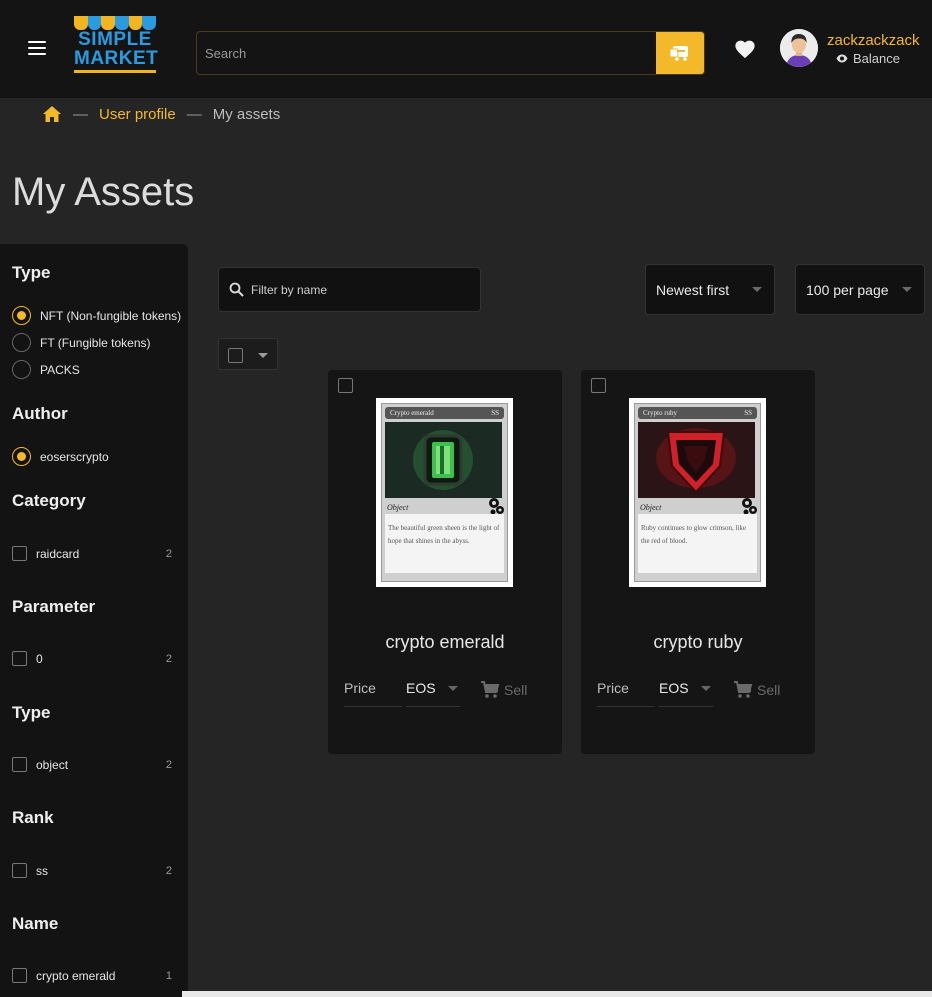 This screenshot has height=997, width=932. Describe the element at coordinates (40, 413) in the screenshot. I see `filter-title-author: Author` at that location.